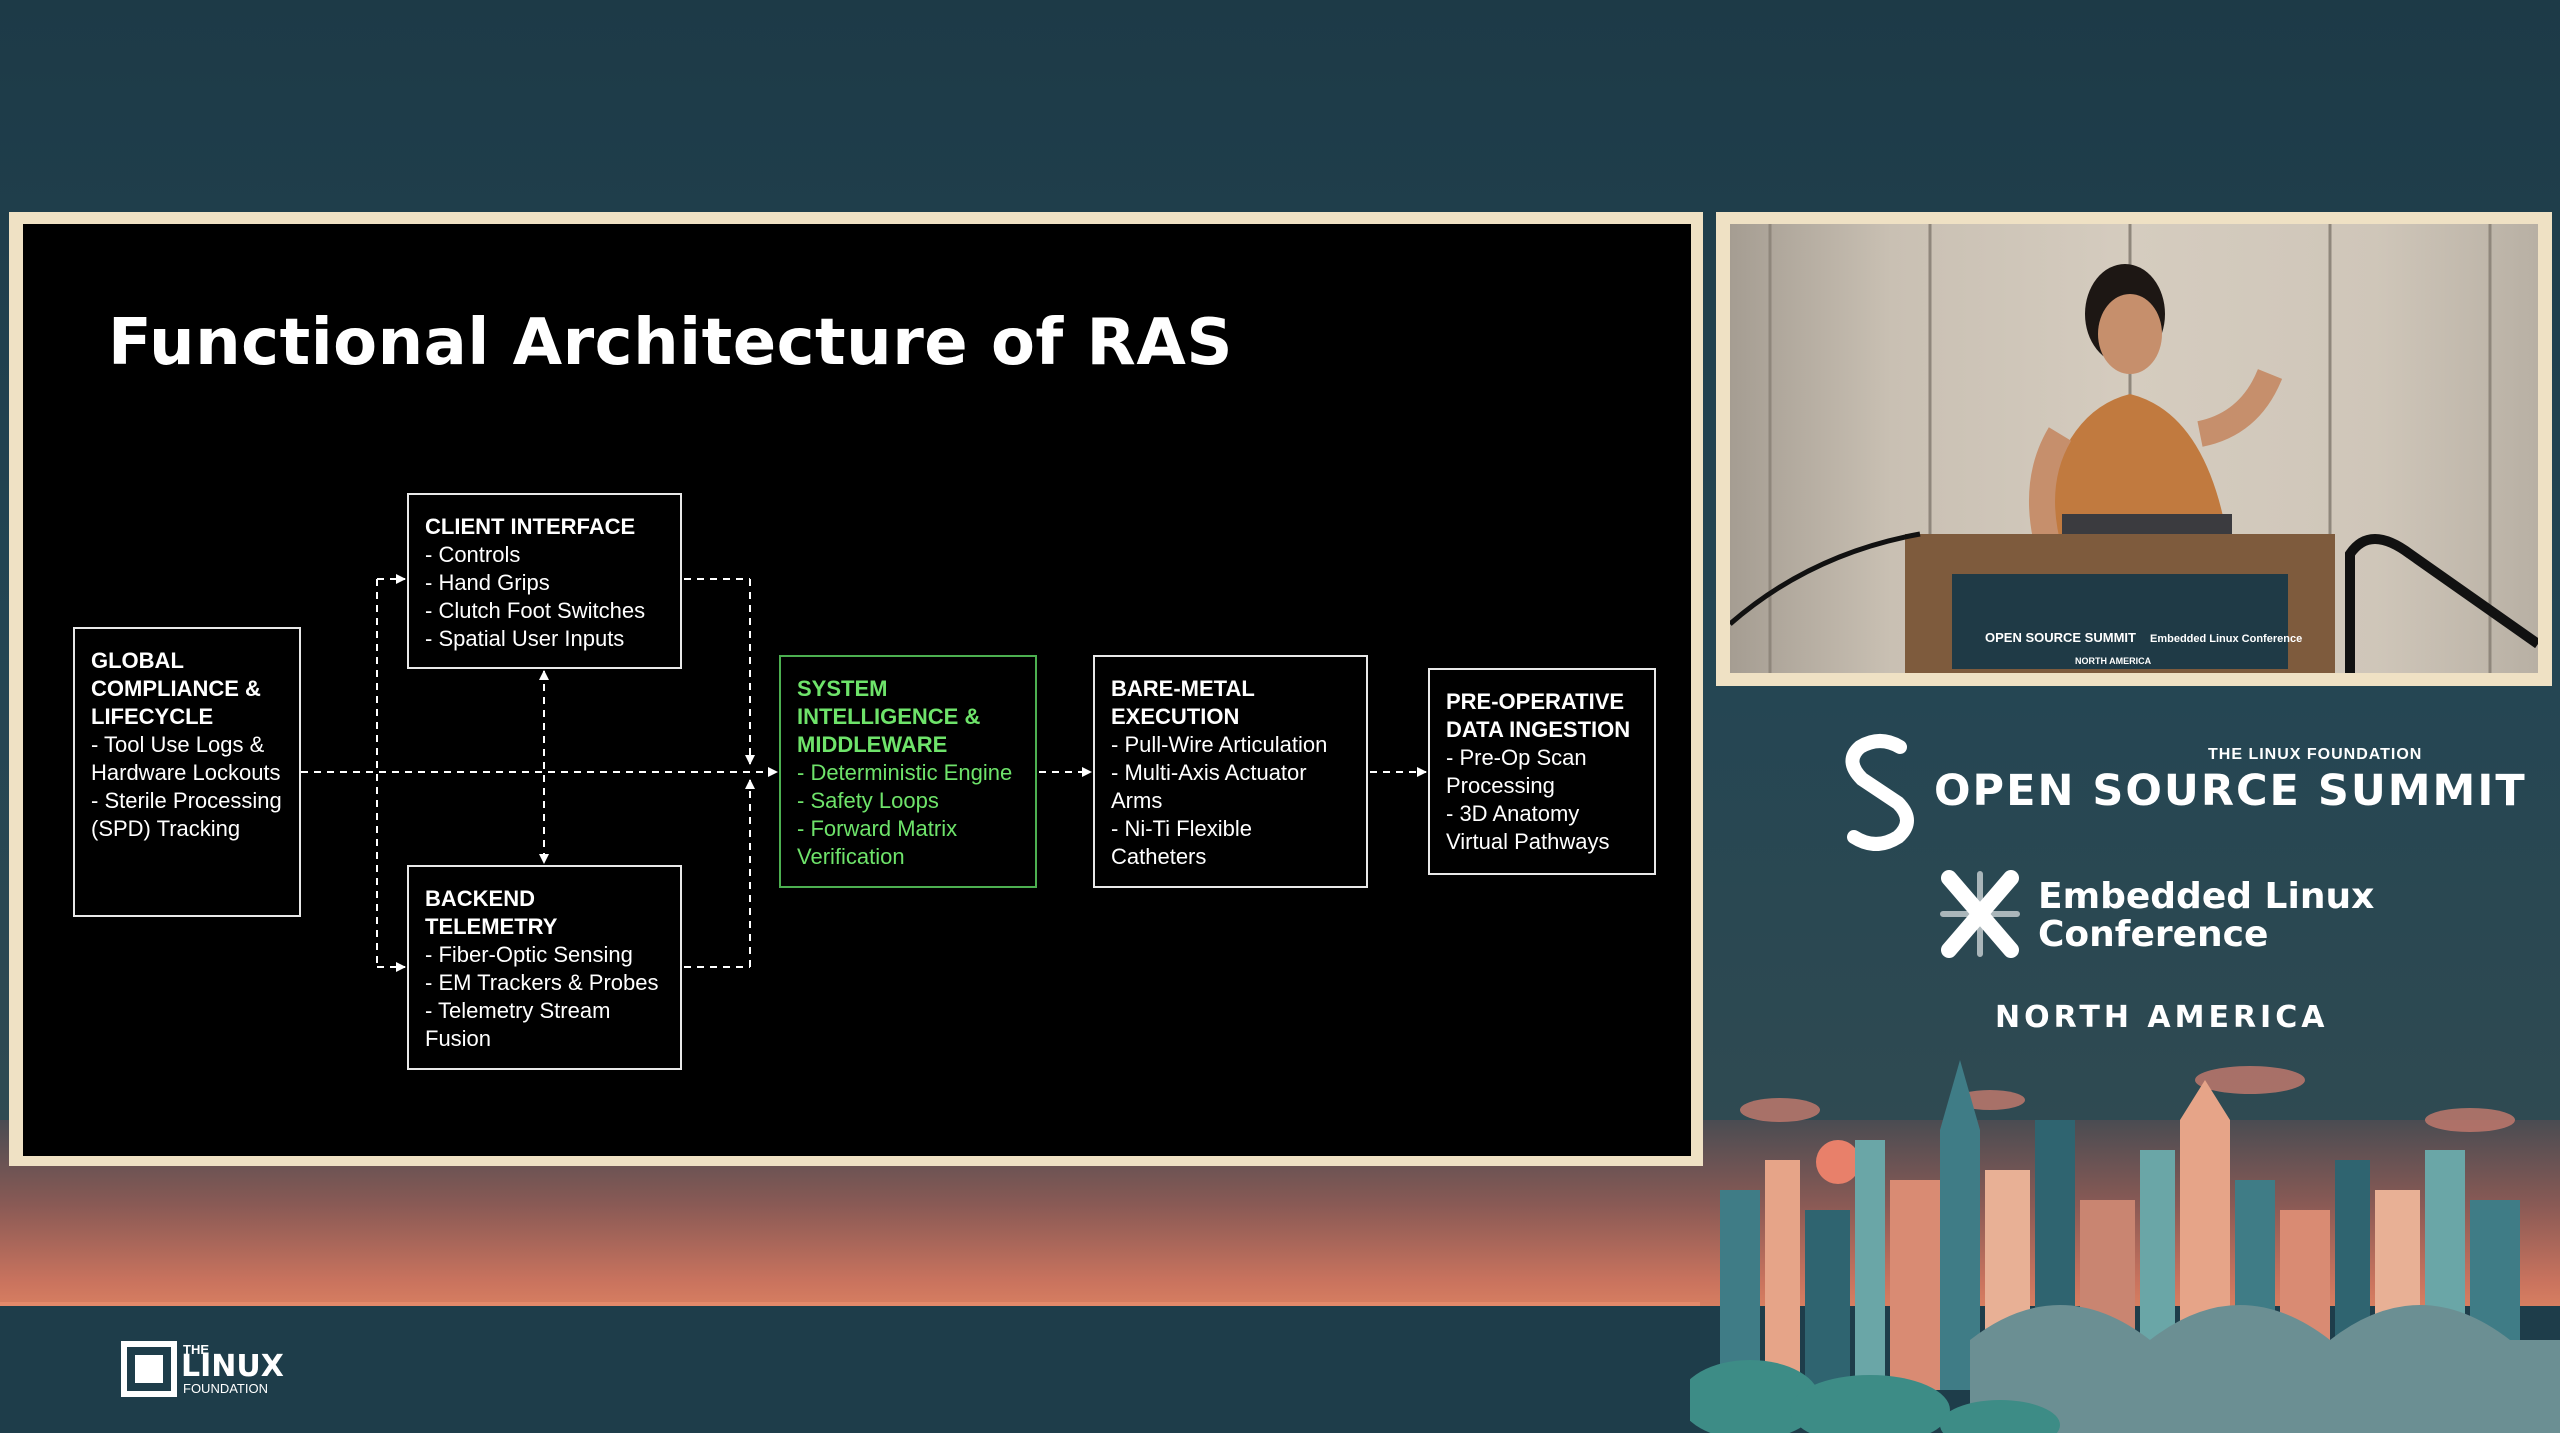 The height and width of the screenshot is (1433, 2560). What do you see at coordinates (2162, 1017) in the screenshot?
I see `region-label: NORTH AMERICA` at bounding box center [2162, 1017].